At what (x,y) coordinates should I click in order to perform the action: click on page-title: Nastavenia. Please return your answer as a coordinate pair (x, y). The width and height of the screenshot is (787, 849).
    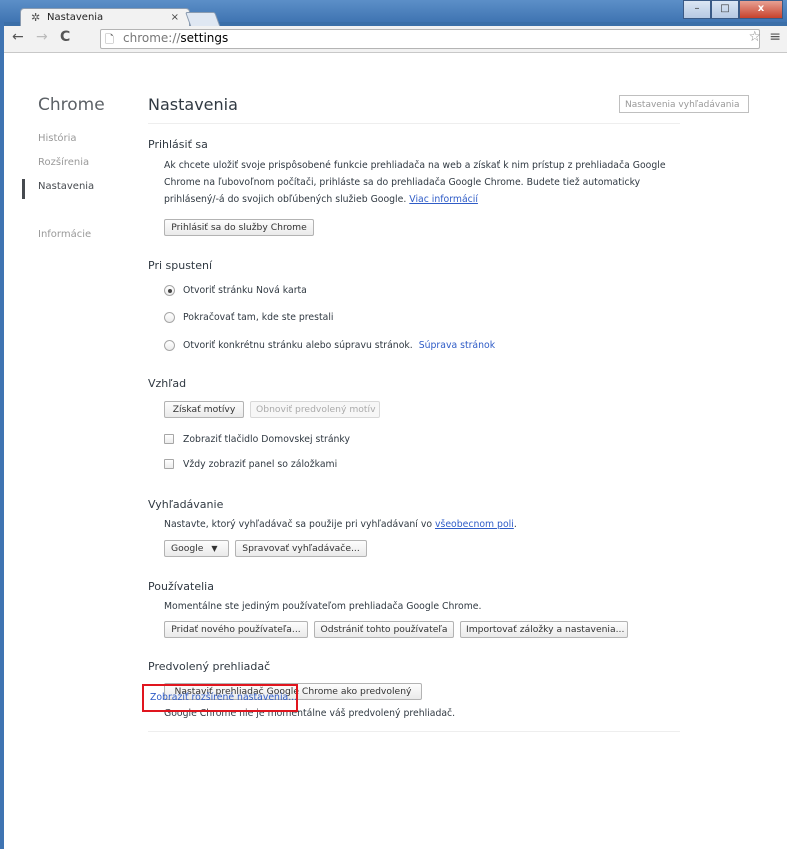
    Looking at the image, I should click on (193, 104).